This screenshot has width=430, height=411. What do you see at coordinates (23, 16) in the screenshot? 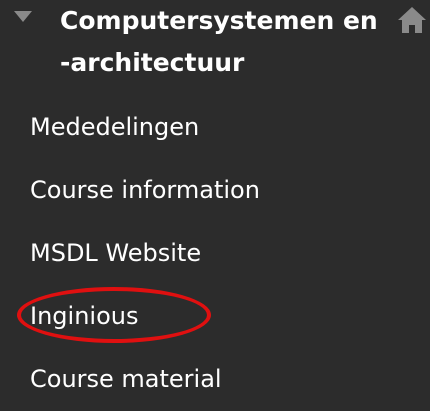
I see `caret-down-icon` at bounding box center [23, 16].